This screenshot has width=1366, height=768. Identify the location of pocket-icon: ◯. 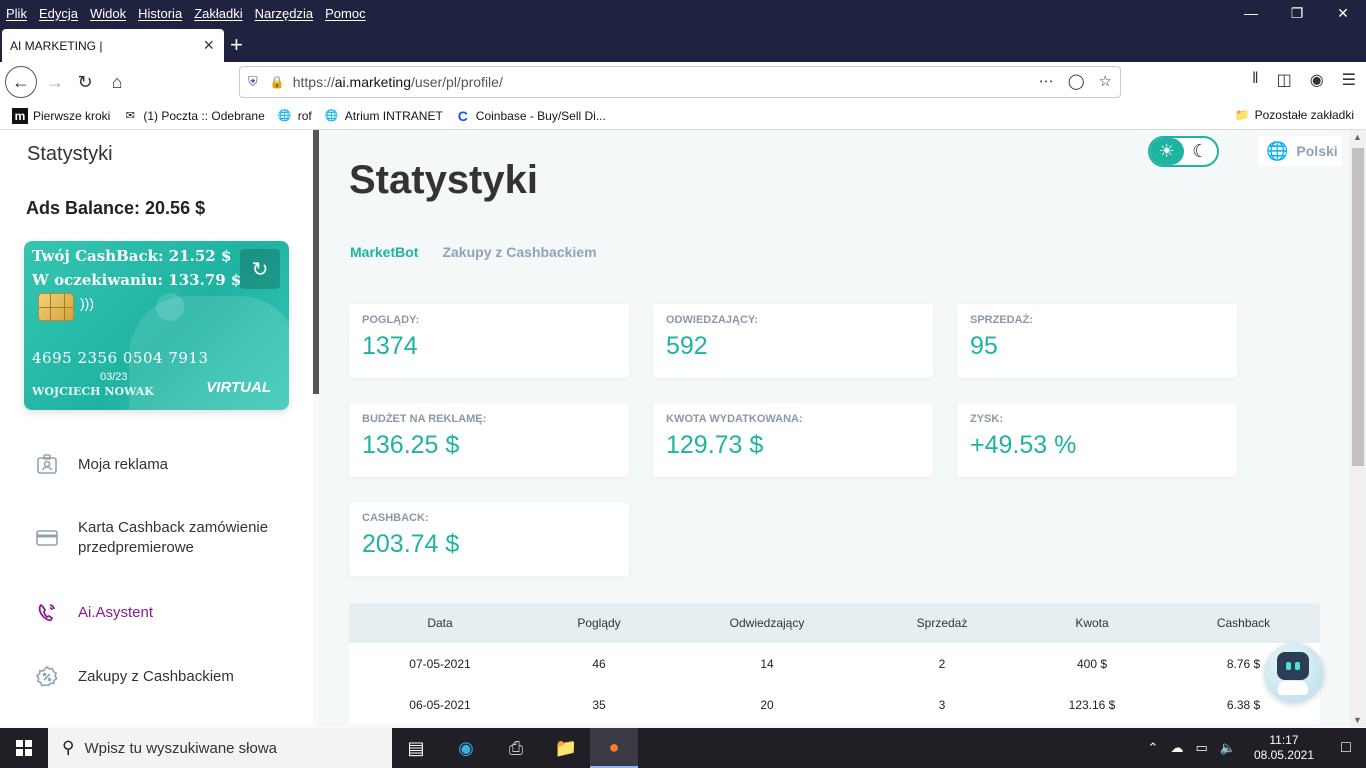
(1076, 81).